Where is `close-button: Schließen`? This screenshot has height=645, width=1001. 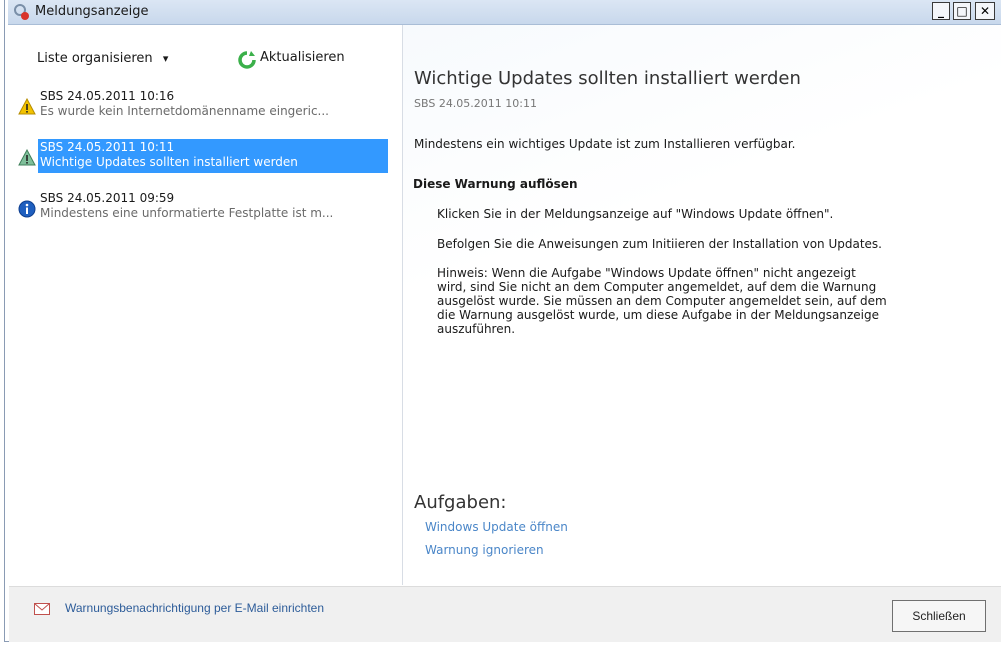
close-button: Schließen is located at coordinates (939, 616).